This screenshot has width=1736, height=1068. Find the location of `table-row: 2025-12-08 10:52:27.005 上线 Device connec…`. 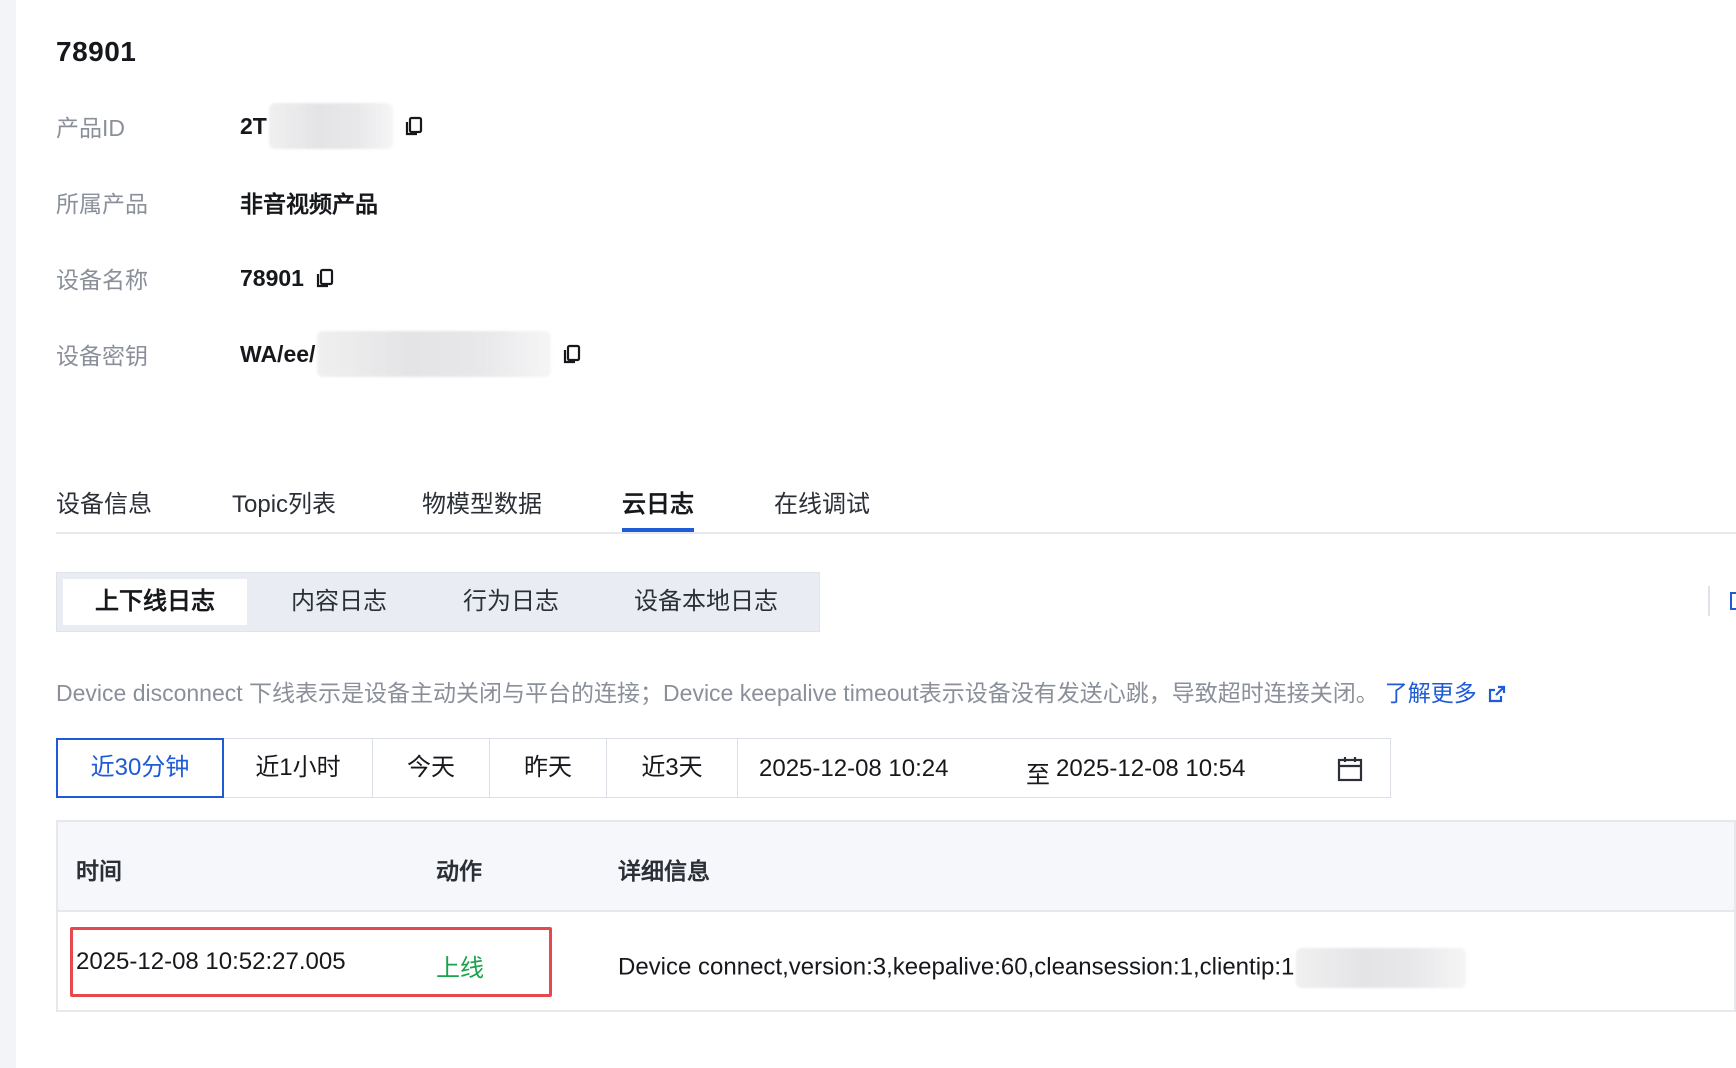

table-row: 2025-12-08 10:52:27.005 上线 Device connec… is located at coordinates (896, 961).